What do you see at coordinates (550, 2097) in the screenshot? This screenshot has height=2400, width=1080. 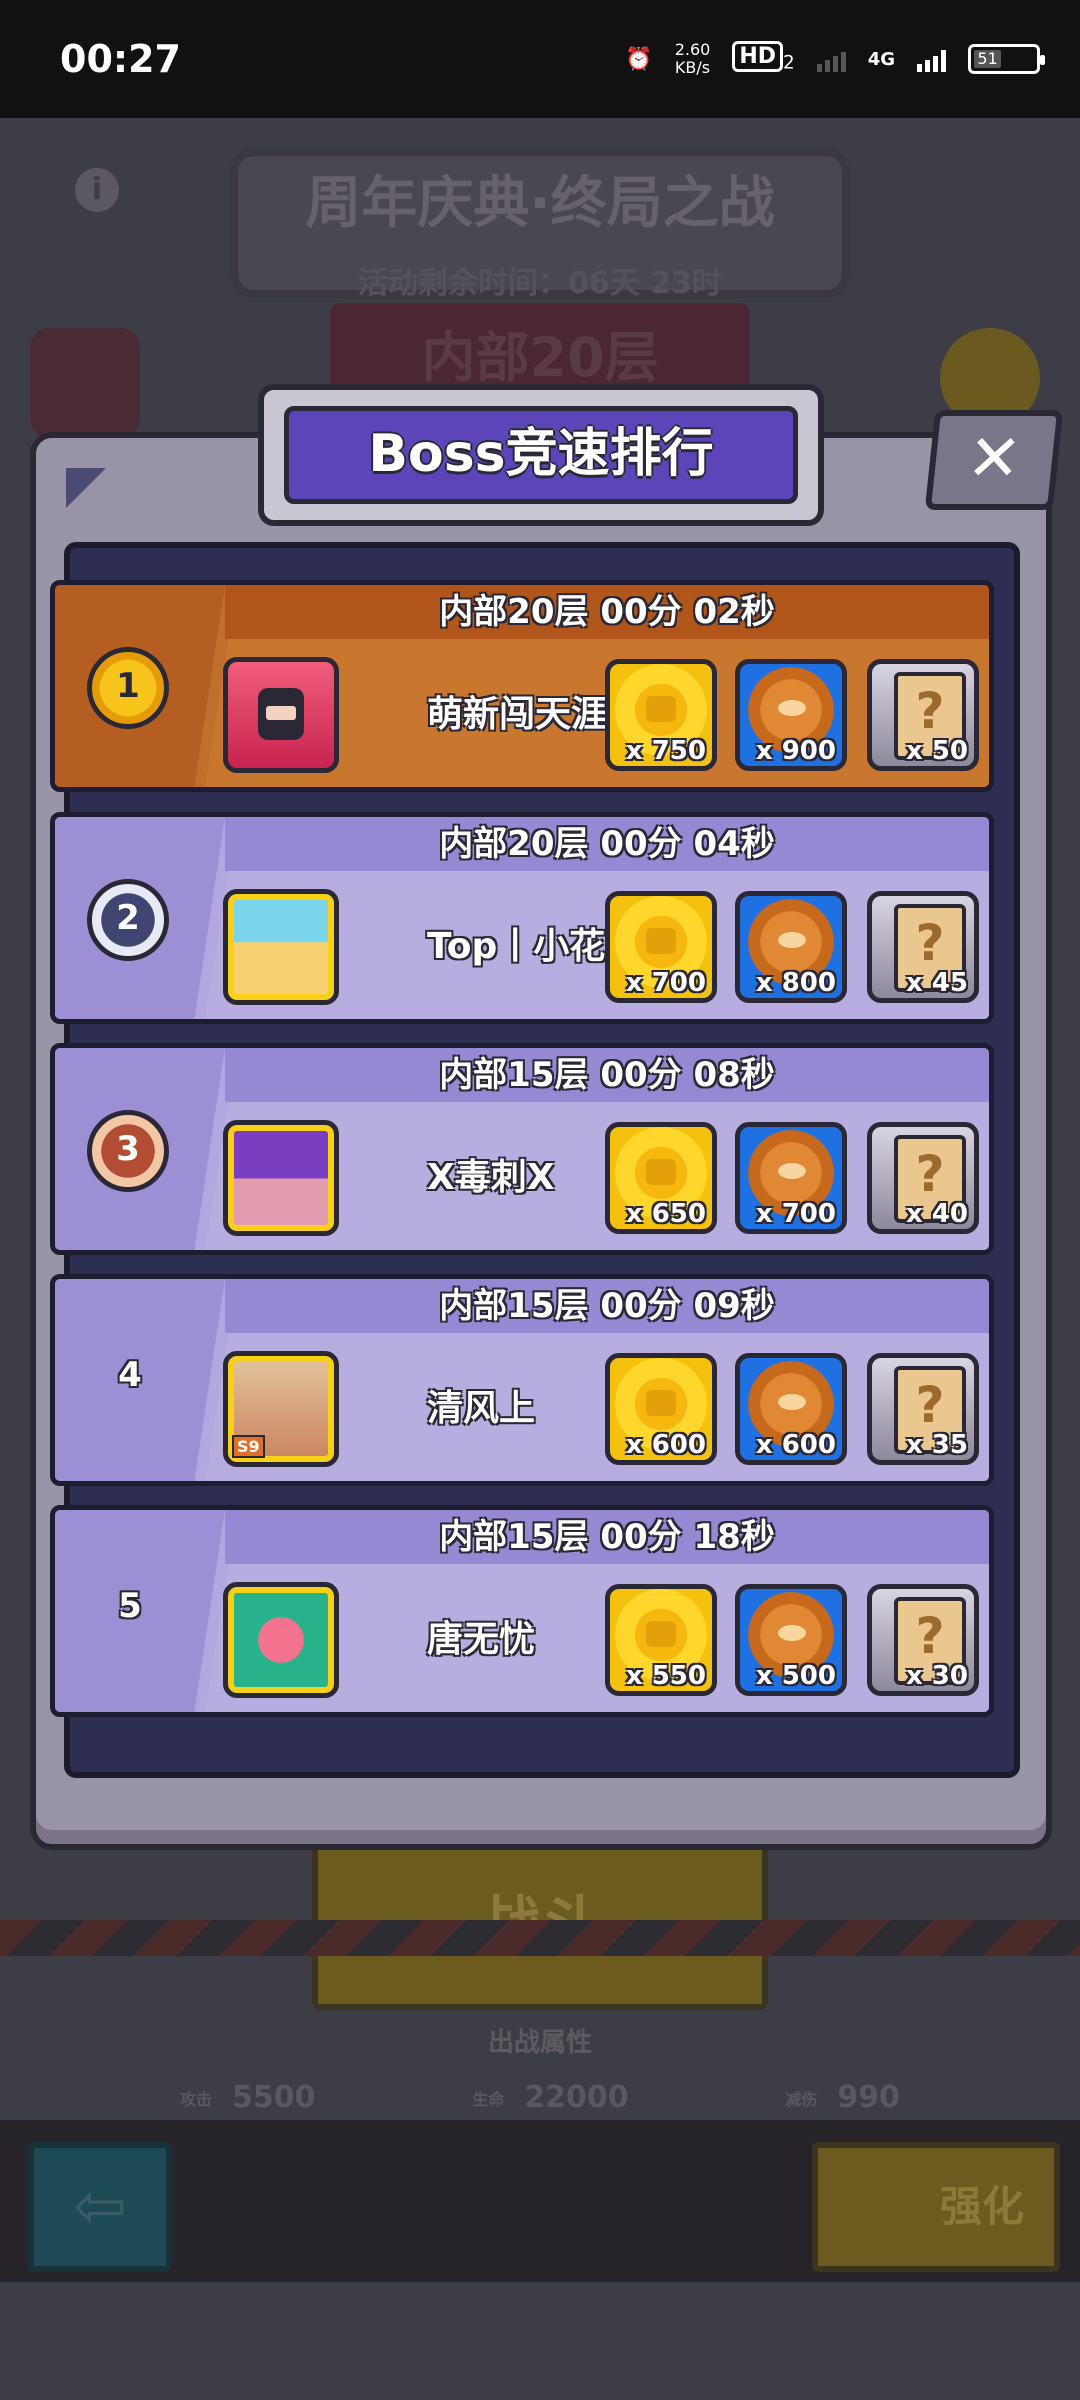 I see `hp-stat: 生命 22000` at bounding box center [550, 2097].